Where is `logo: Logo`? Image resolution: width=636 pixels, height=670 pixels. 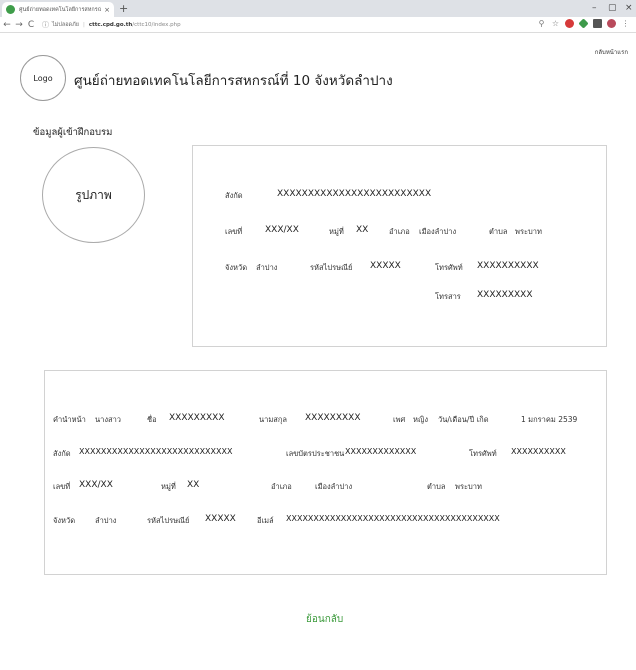
logo: Logo is located at coordinates (43, 78).